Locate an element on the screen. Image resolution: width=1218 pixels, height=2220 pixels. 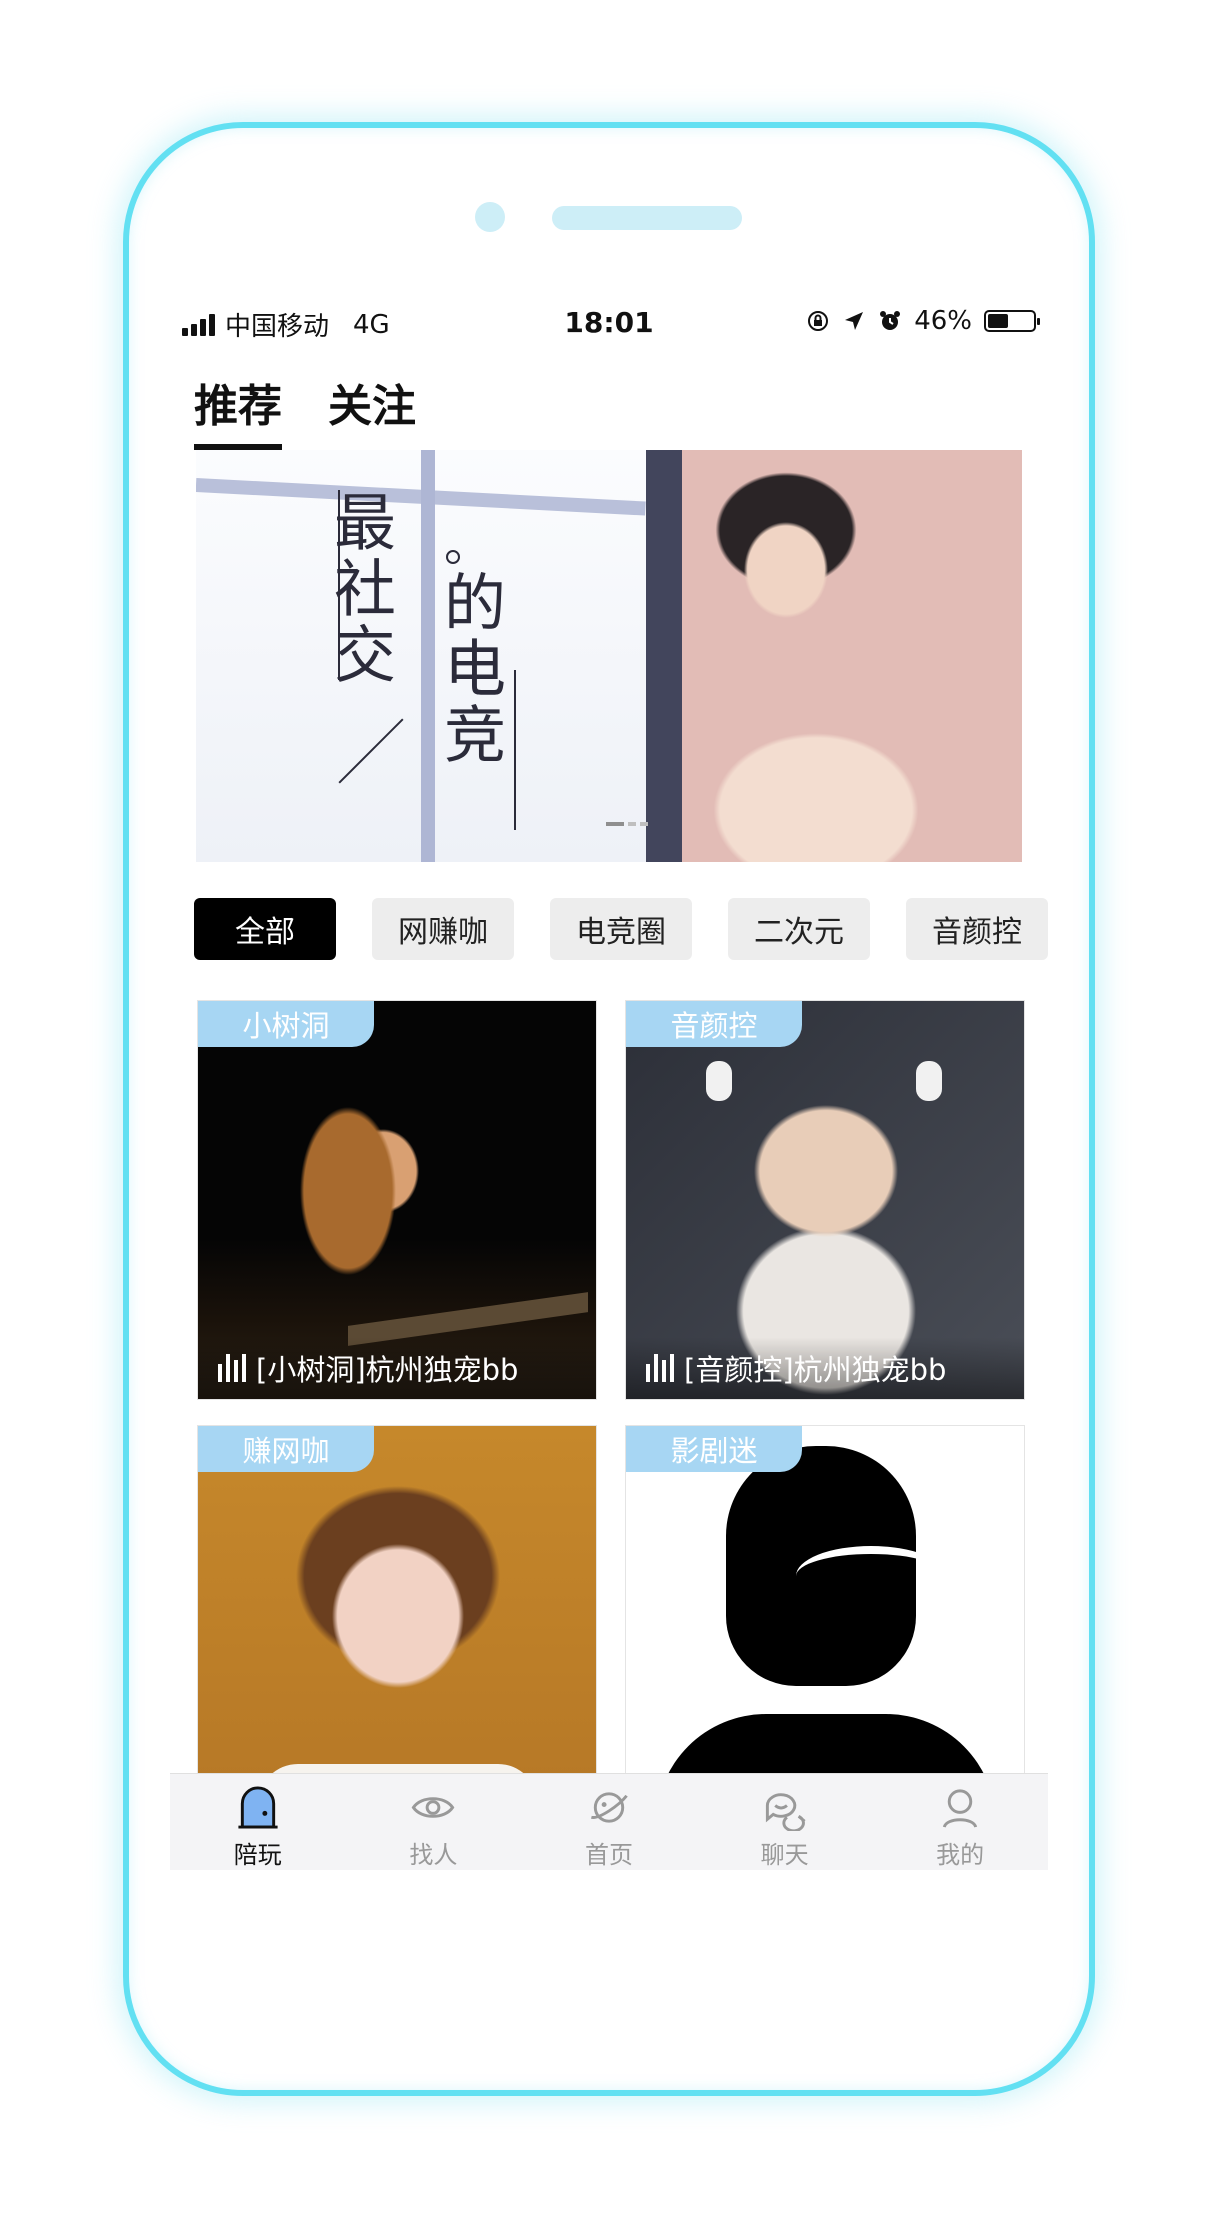
banner-photo is located at coordinates (834, 656).